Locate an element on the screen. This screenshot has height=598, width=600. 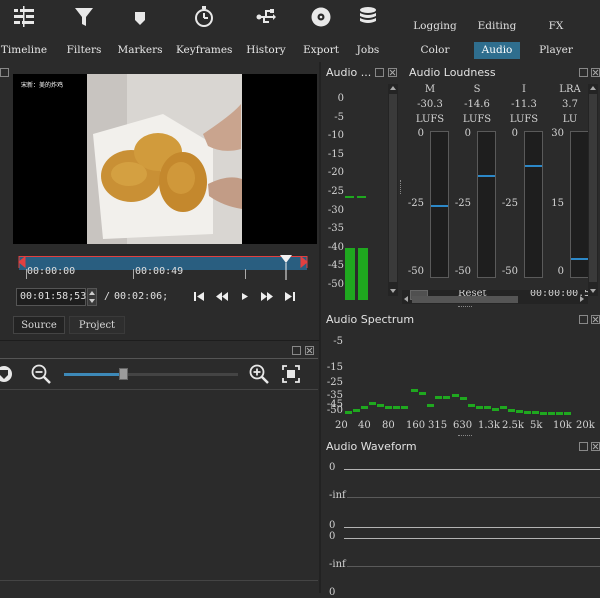
video-frame-image is located at coordinates (165, 159).